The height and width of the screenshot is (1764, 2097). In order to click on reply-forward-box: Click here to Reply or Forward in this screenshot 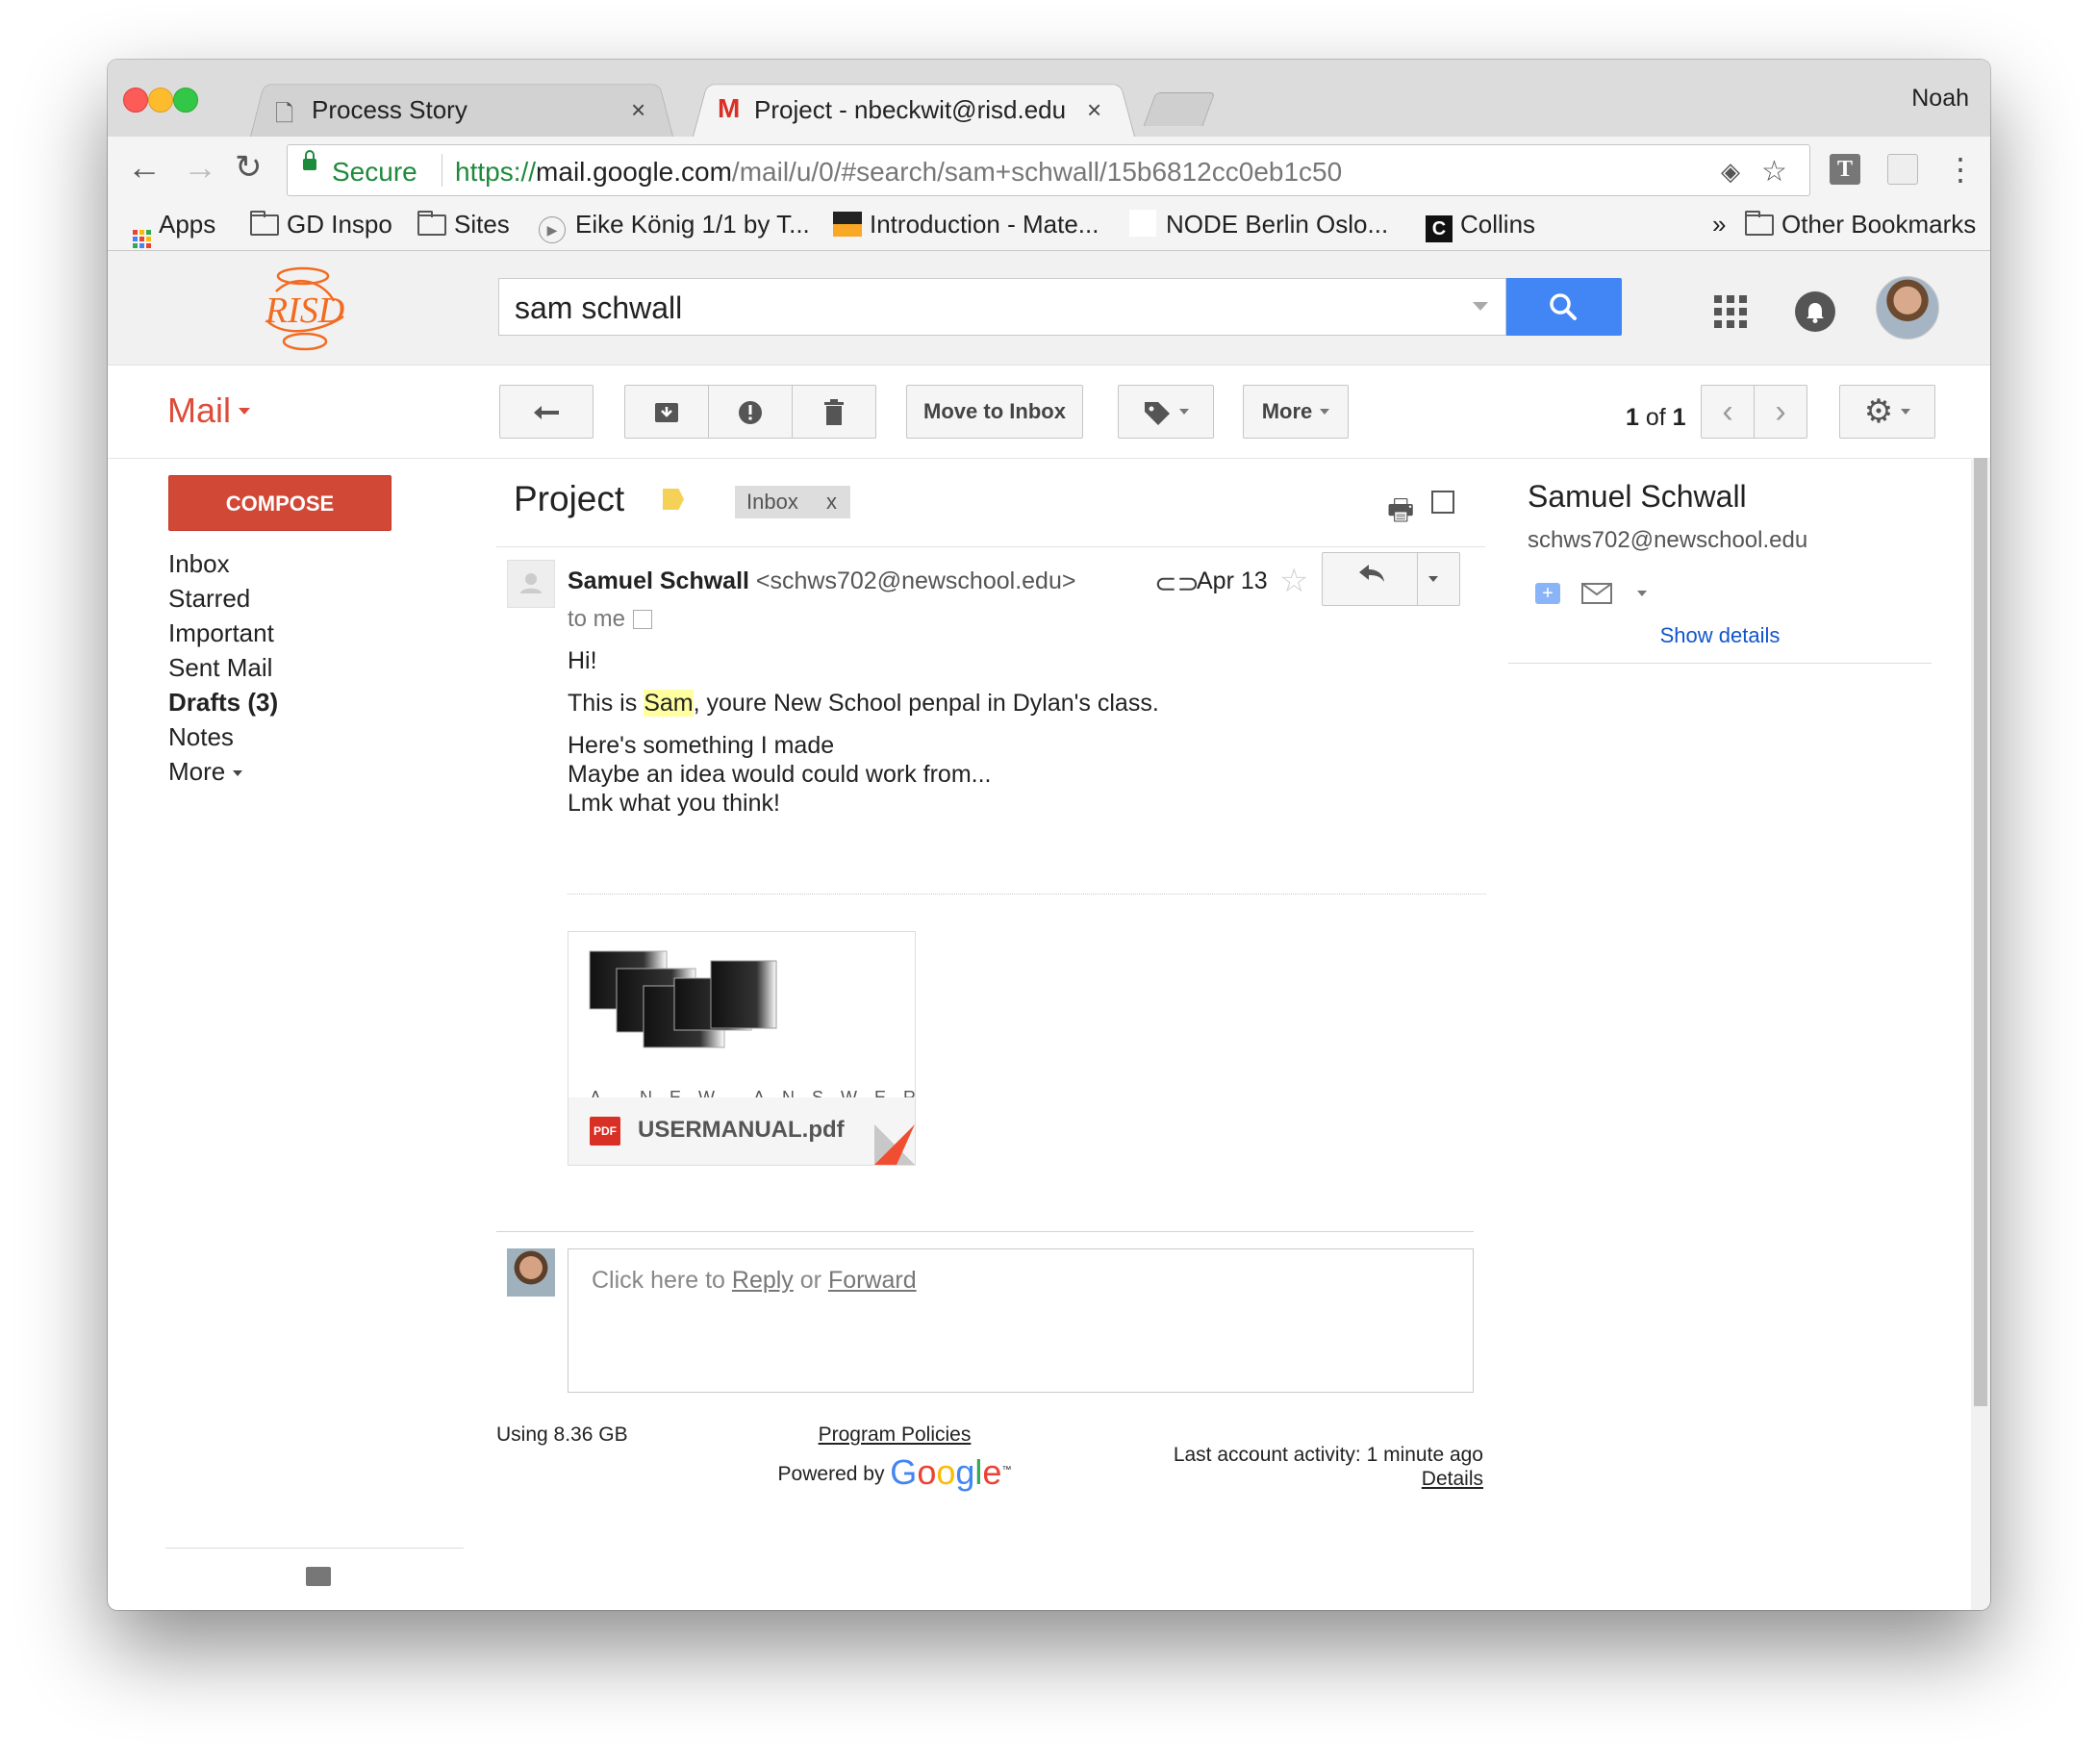, I will do `click(1021, 1321)`.